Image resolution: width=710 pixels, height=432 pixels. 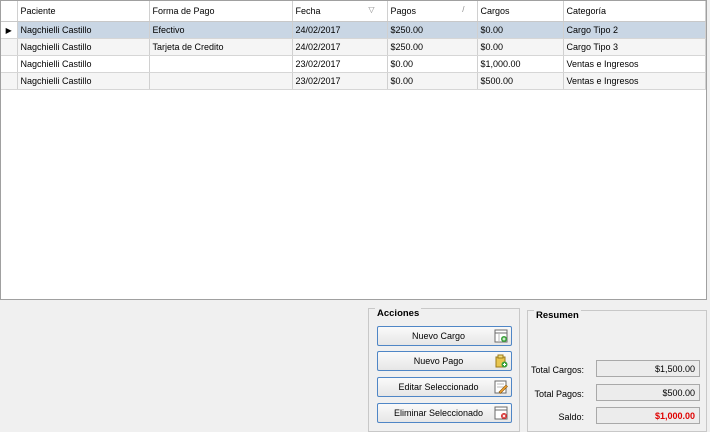 I want to click on cell-cargos: $500.00, so click(x=520, y=81).